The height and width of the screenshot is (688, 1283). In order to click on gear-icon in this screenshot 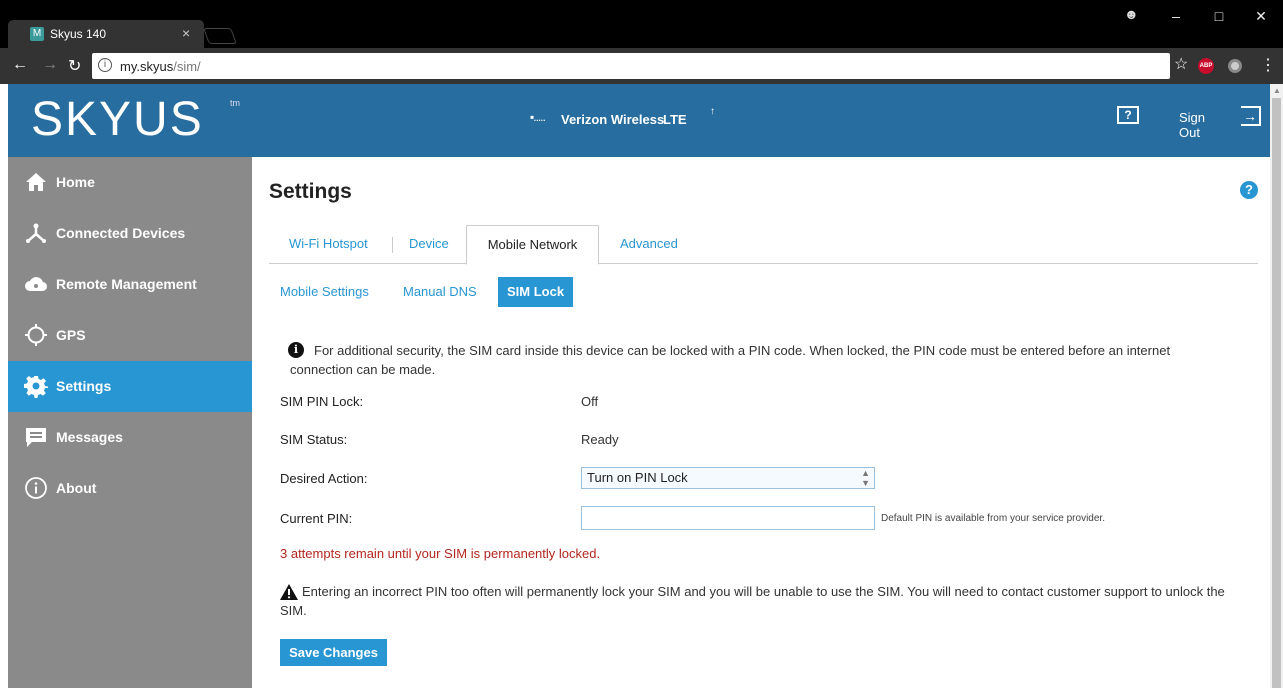, I will do `click(36, 387)`.